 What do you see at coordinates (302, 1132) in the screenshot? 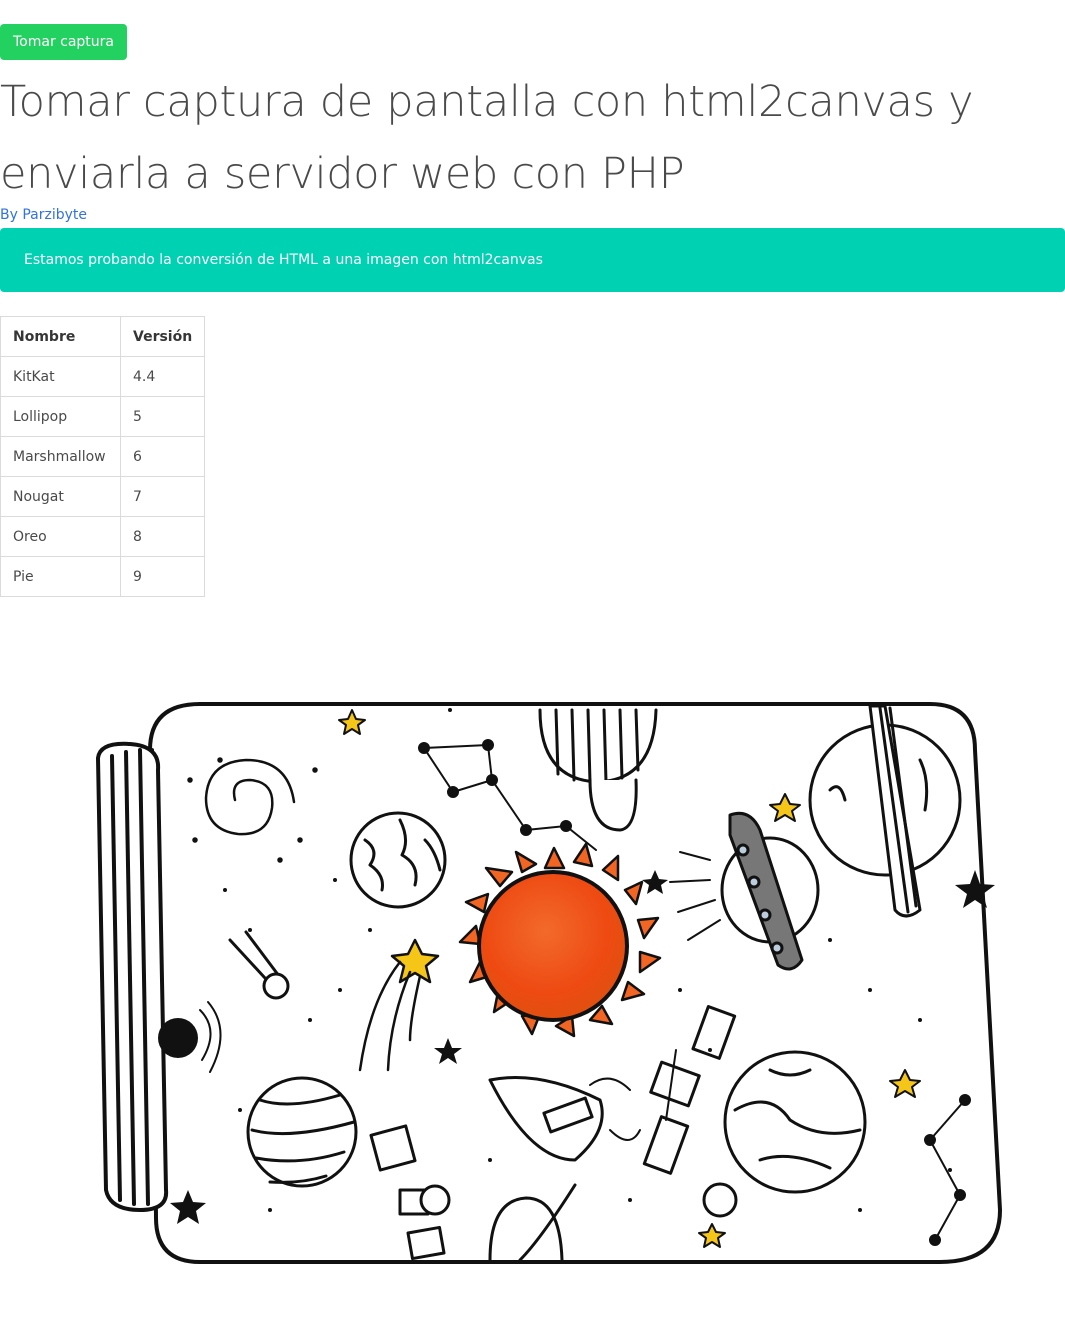
I see `swirl-planet-icon` at bounding box center [302, 1132].